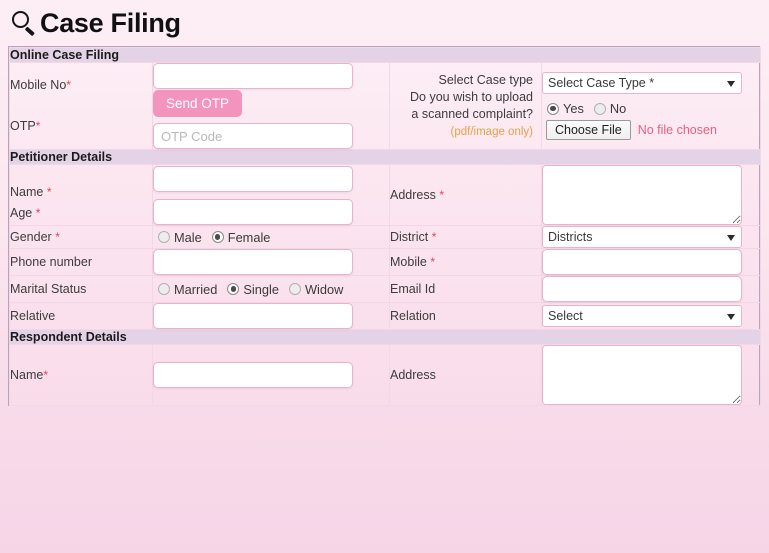 The image size is (769, 553). I want to click on field-petitioner-email, so click(651, 289).